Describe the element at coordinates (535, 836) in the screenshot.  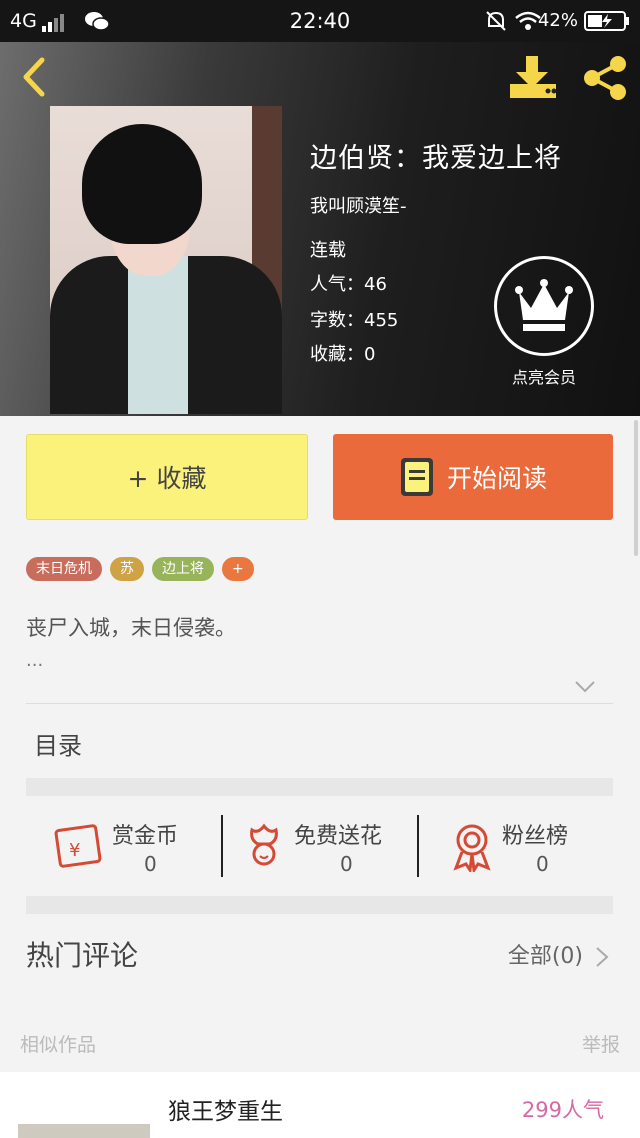
I see `stat-label: 粉丝榜` at that location.